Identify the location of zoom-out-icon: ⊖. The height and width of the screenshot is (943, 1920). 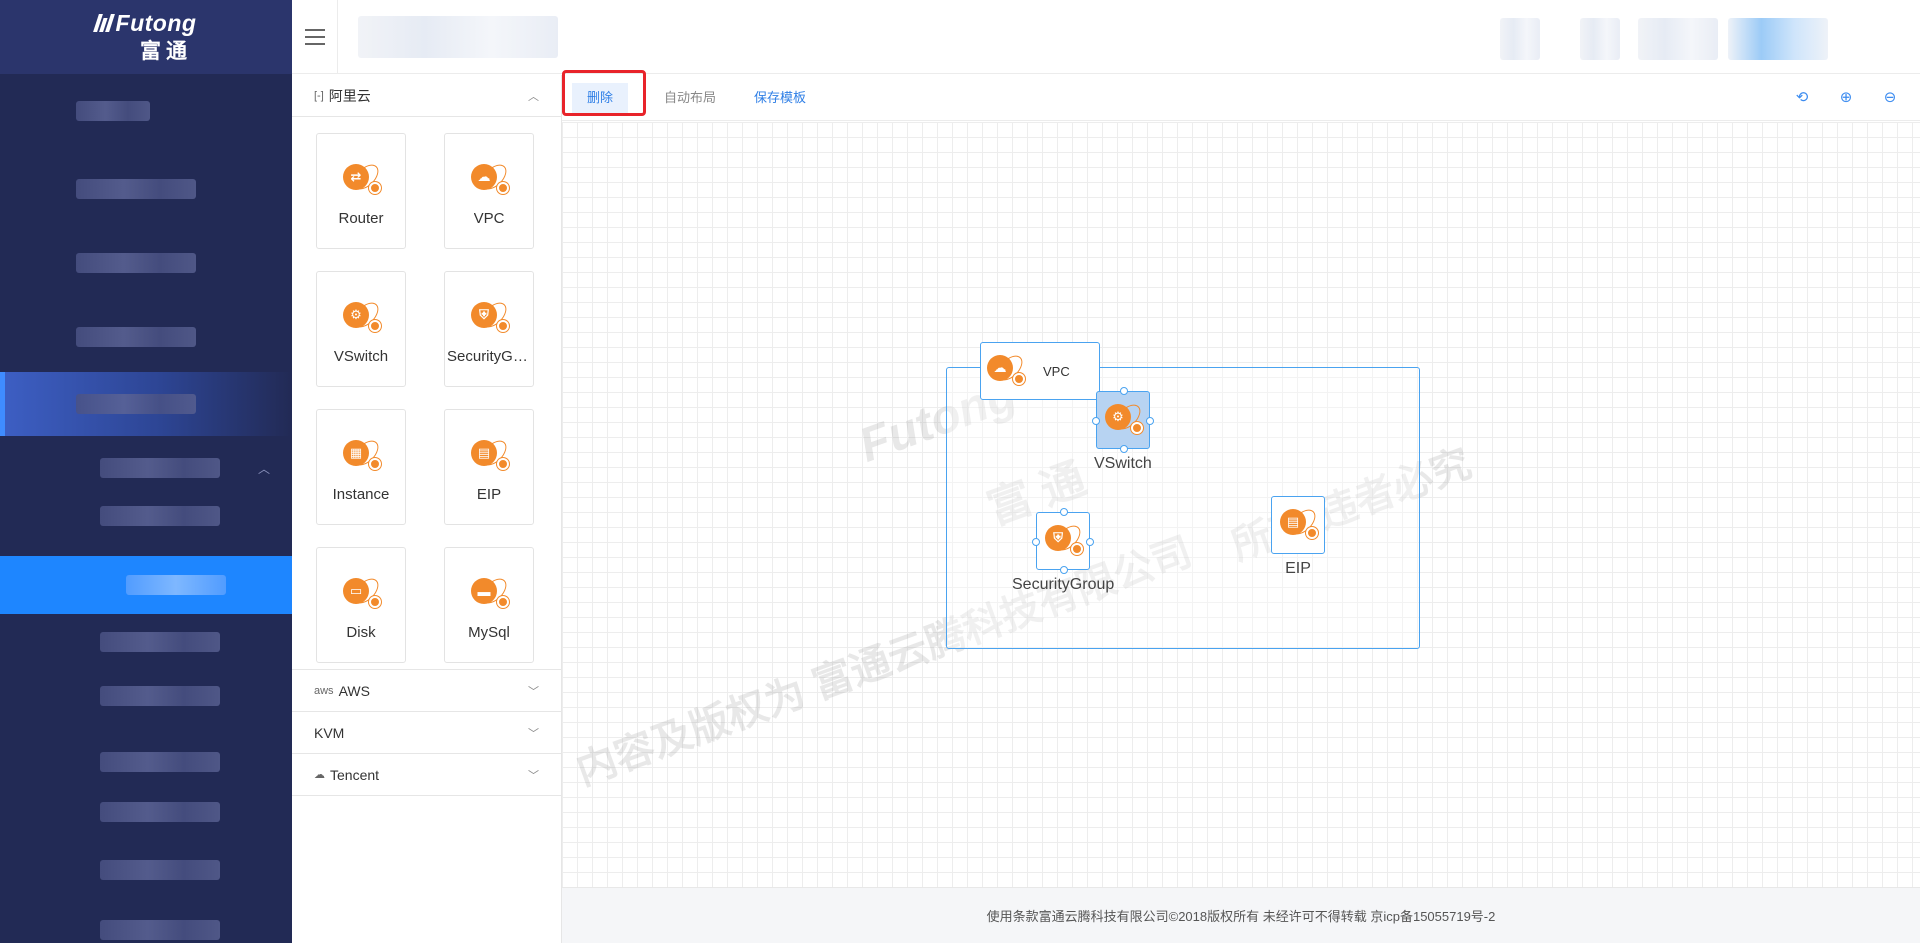
(1890, 98).